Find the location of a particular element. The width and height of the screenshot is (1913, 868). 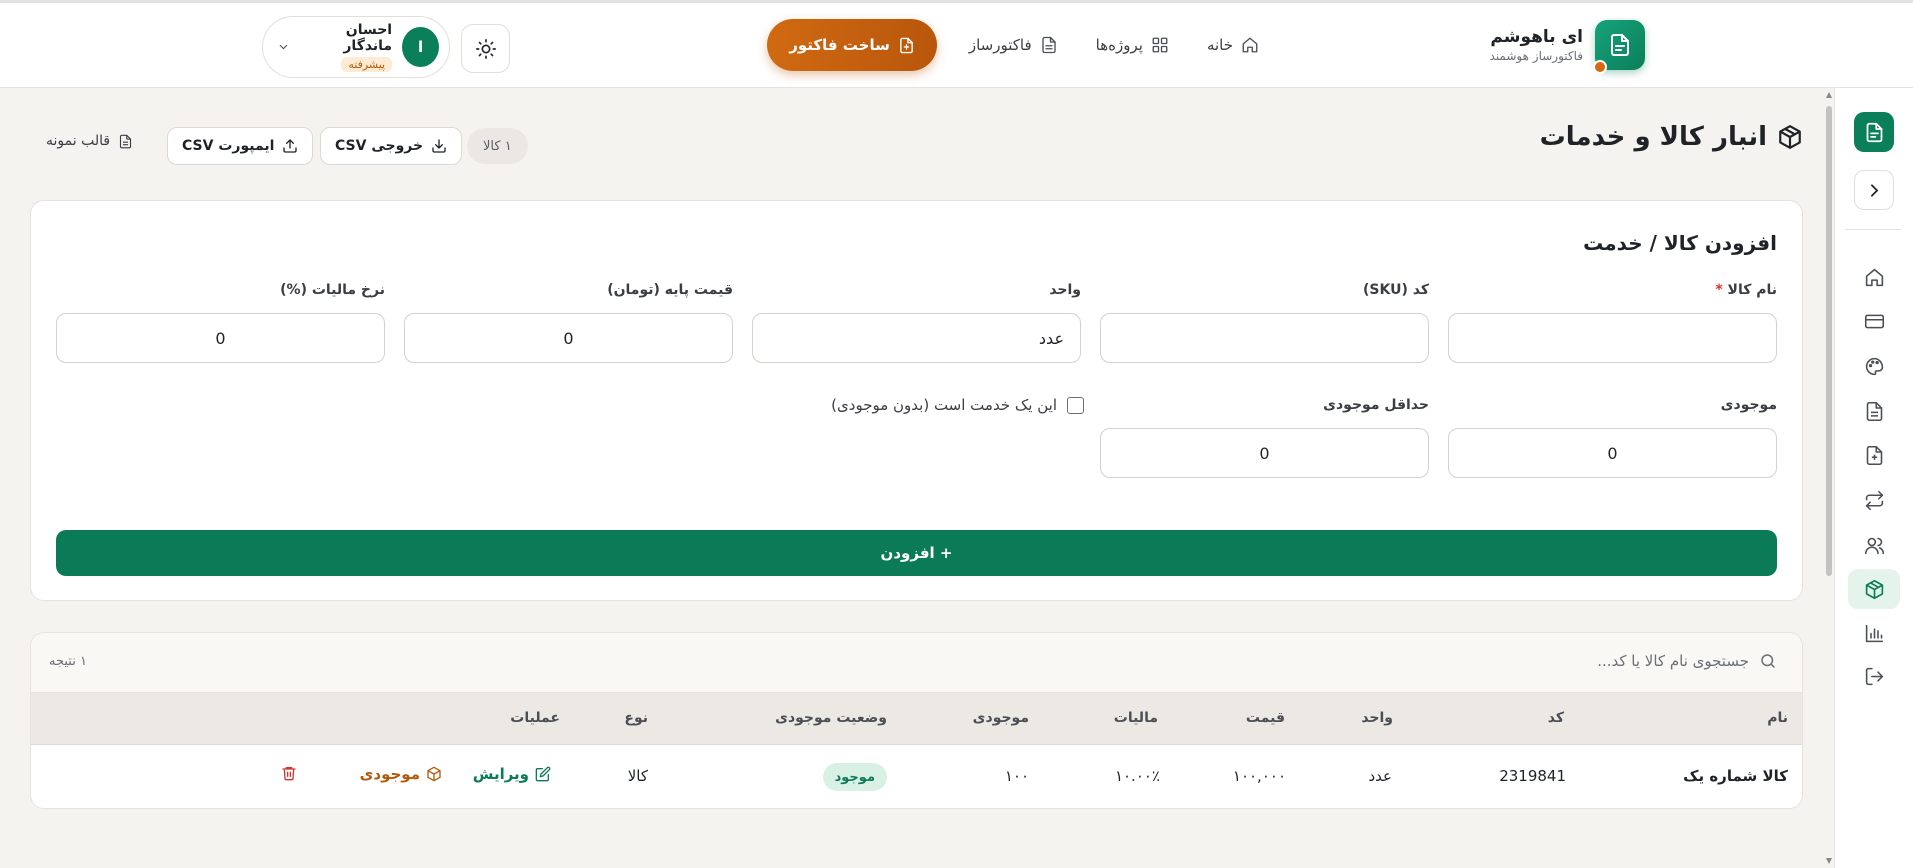

cell-type: کالا is located at coordinates (637, 776).